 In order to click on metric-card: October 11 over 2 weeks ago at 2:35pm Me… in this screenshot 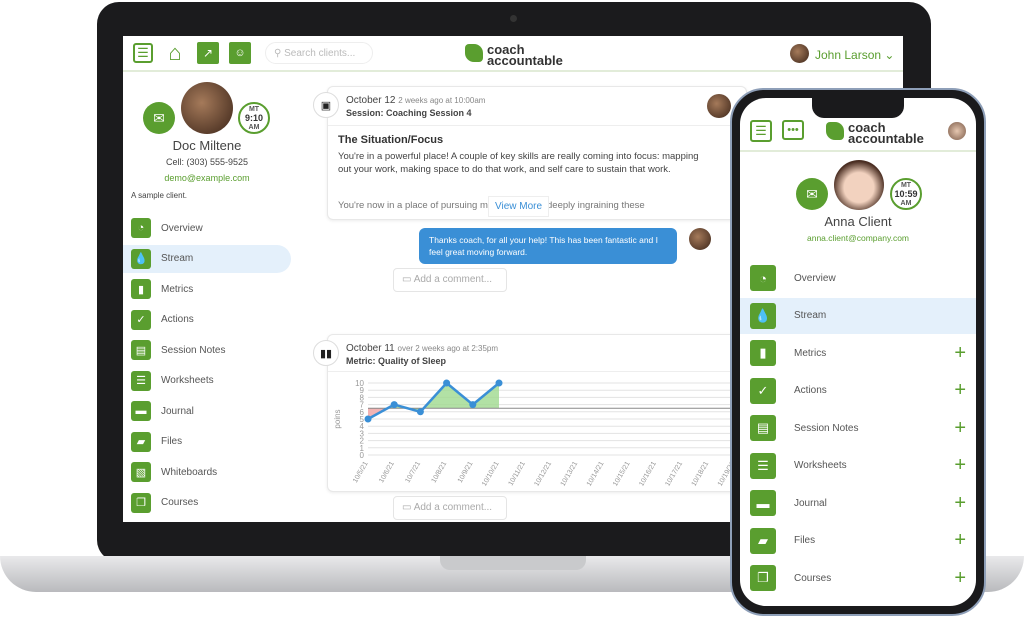, I will do `click(537, 413)`.